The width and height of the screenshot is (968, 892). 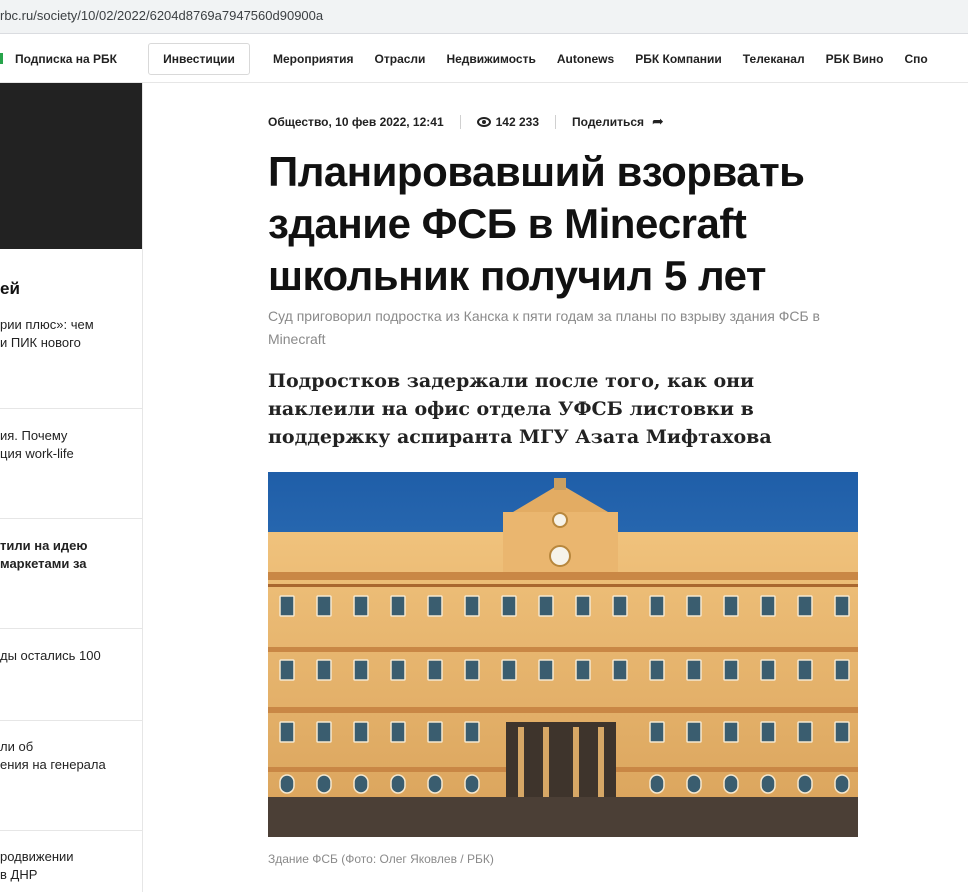 I want to click on nav-item-events: Мероприятия, so click(x=313, y=59).